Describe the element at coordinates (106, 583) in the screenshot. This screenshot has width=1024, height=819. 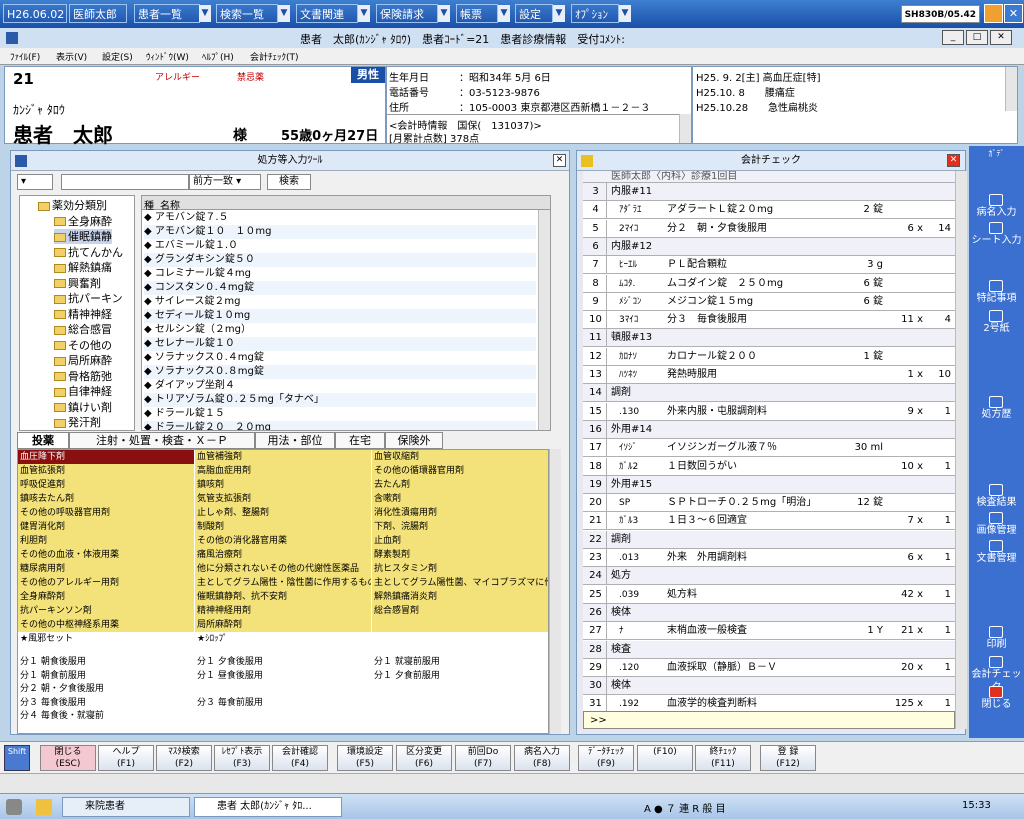
I see `category-cell: その他のアレルギー用剤` at that location.